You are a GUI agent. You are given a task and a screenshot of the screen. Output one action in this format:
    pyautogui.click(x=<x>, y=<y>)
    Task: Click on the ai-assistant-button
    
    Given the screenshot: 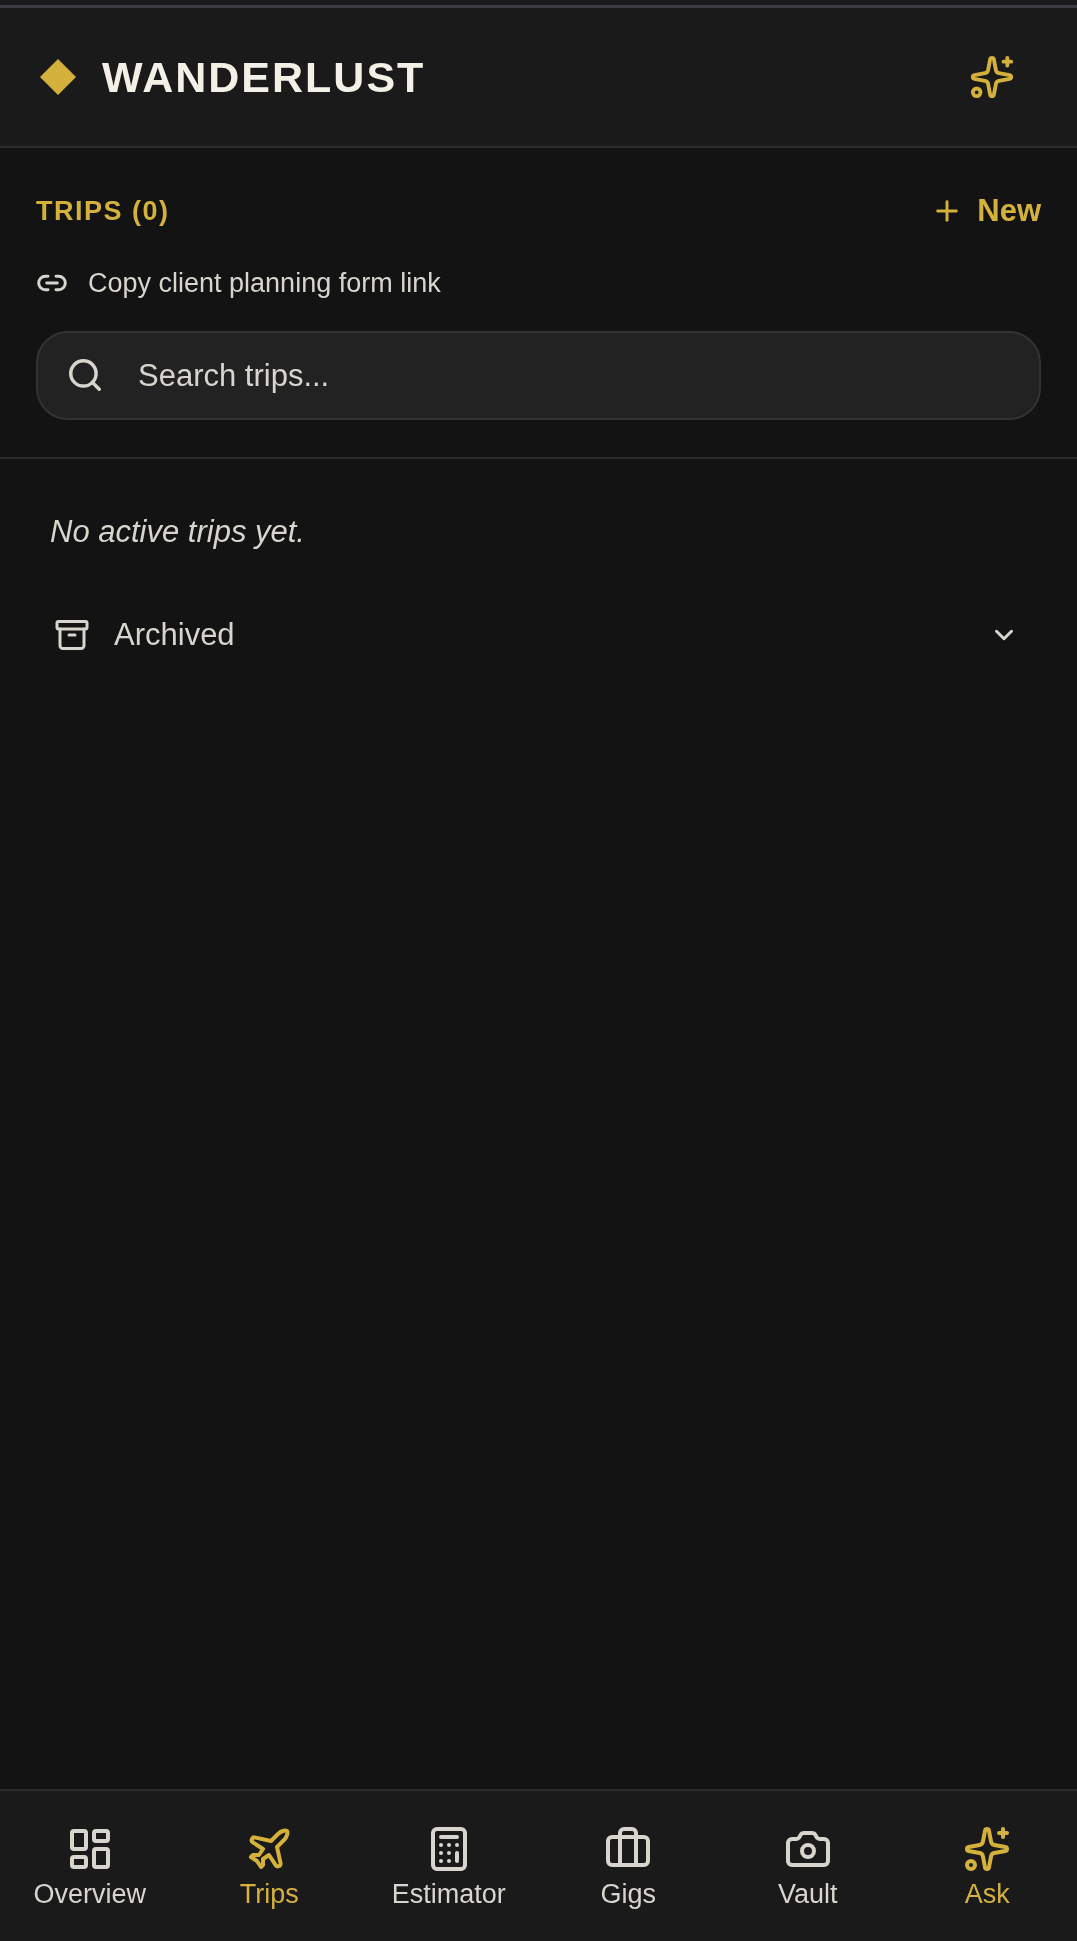 What is the action you would take?
    pyautogui.click(x=992, y=77)
    